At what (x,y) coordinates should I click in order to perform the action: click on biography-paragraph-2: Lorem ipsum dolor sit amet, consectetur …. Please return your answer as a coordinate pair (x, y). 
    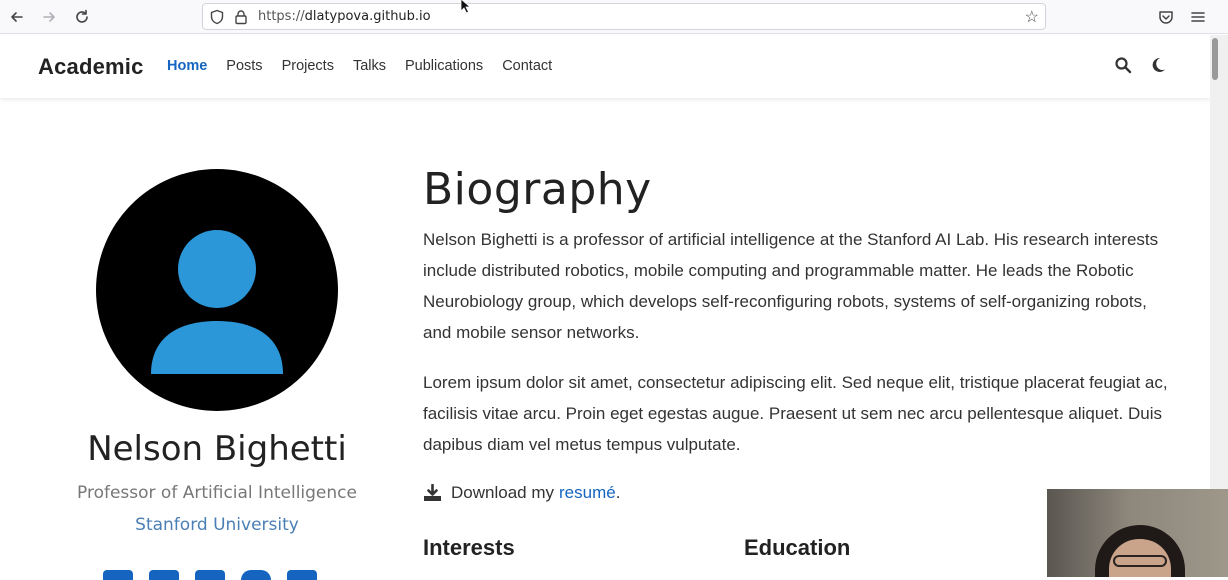
    Looking at the image, I should click on (795, 413).